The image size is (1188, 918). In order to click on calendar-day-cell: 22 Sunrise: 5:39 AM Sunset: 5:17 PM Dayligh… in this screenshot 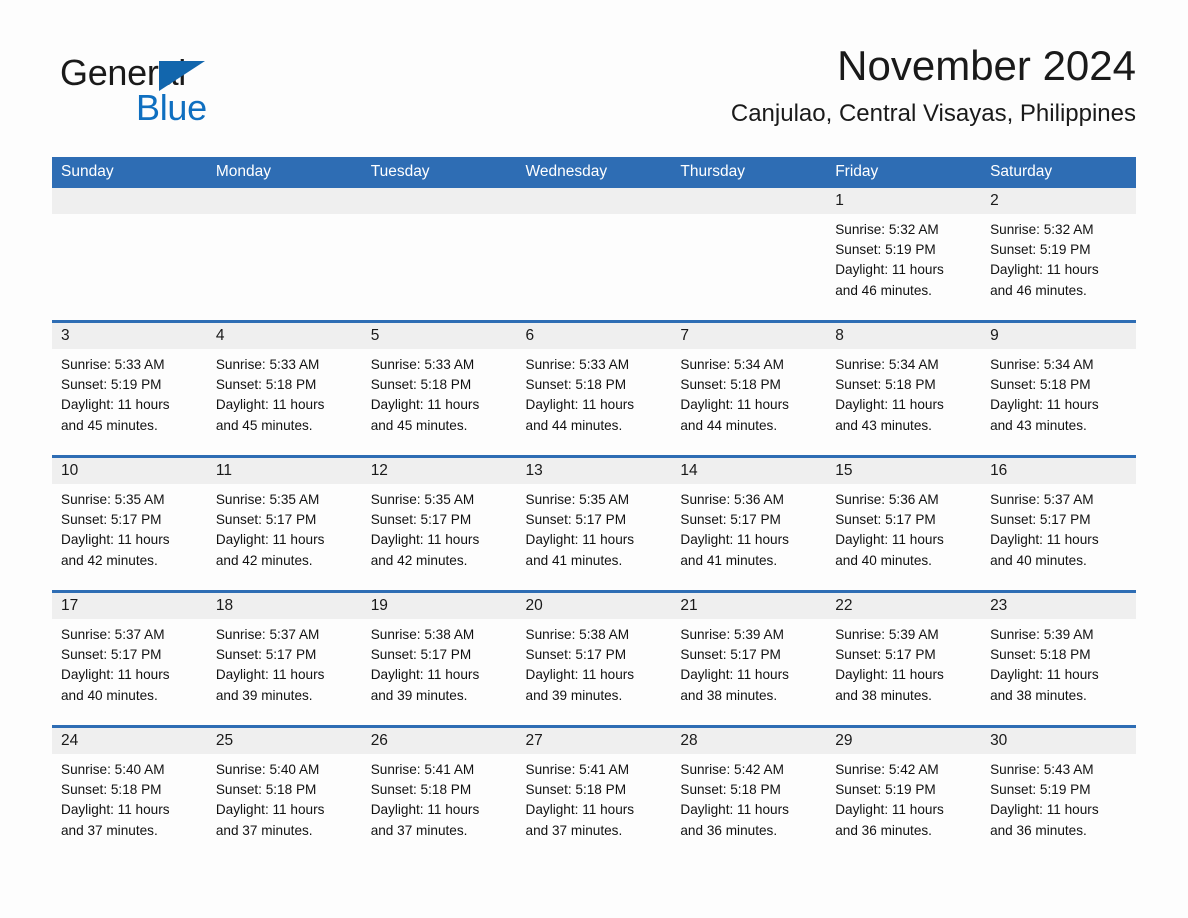, I will do `click(904, 658)`.